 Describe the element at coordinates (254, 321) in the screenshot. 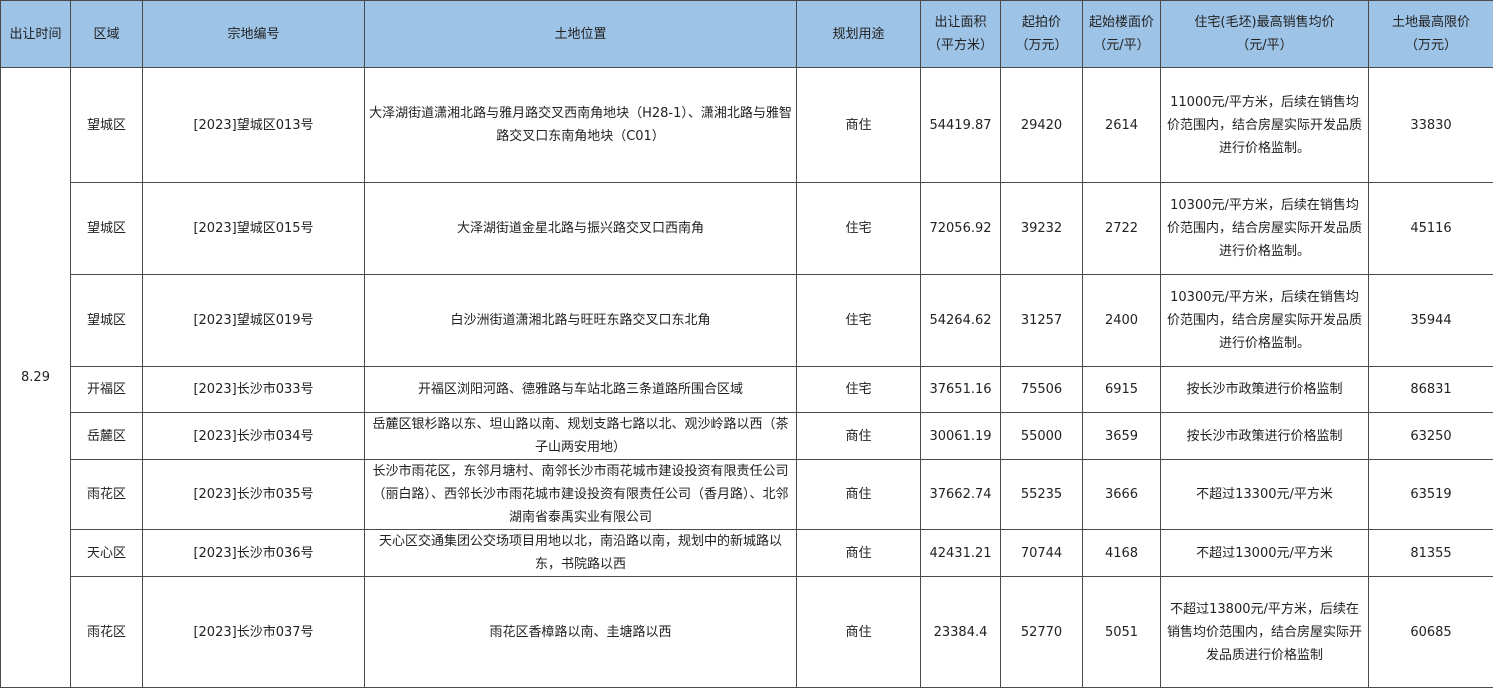

I see `cell-code: [2023]望城区019号` at that location.